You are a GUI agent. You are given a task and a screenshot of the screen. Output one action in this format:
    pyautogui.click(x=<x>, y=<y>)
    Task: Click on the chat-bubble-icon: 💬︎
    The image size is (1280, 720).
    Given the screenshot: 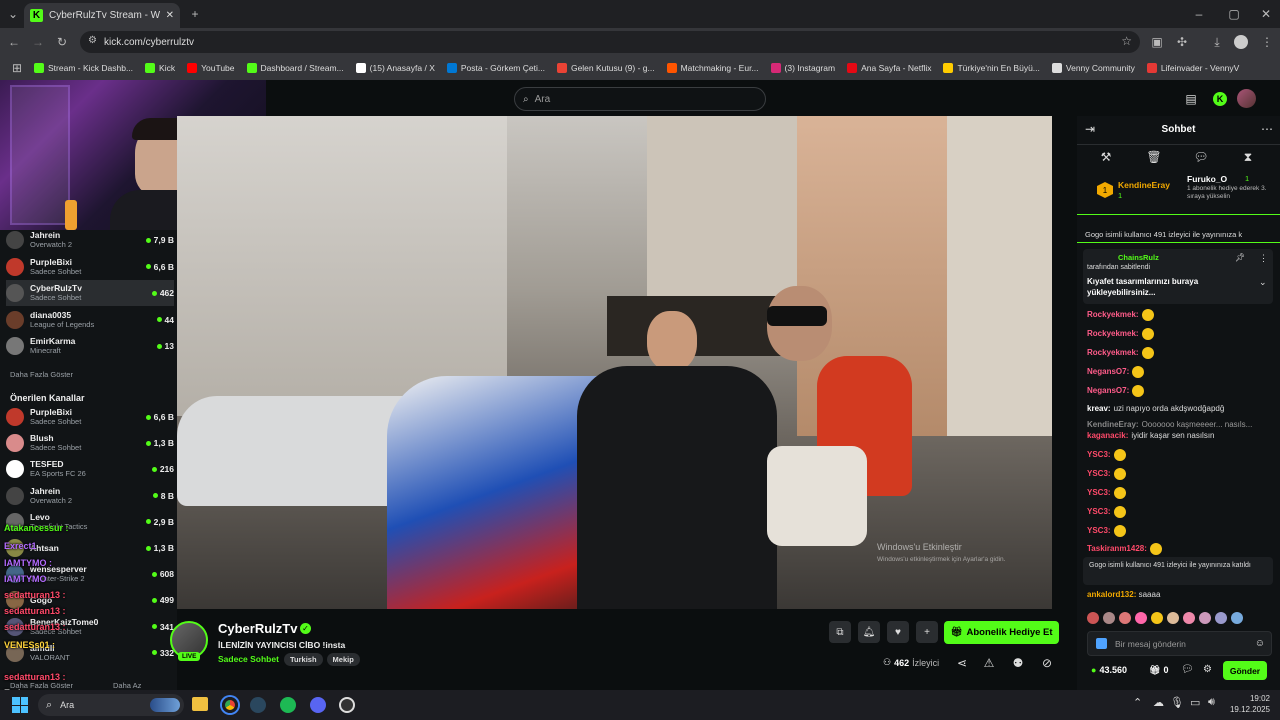 What is the action you would take?
    pyautogui.click(x=1201, y=157)
    